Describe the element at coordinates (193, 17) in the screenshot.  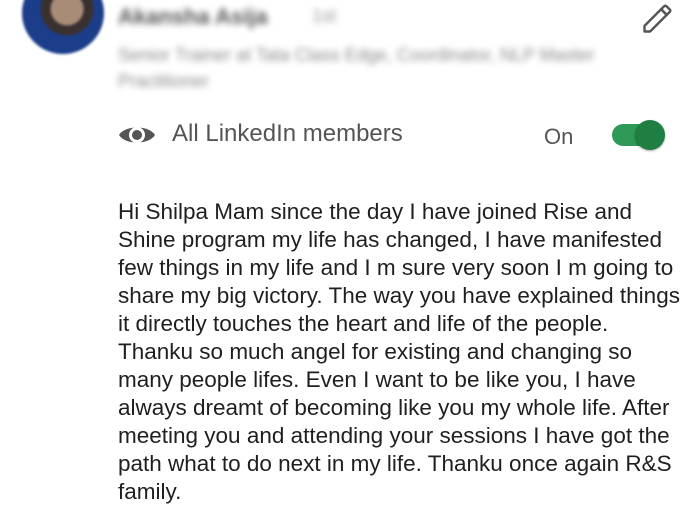
I see `author-name: Akansha Asija` at that location.